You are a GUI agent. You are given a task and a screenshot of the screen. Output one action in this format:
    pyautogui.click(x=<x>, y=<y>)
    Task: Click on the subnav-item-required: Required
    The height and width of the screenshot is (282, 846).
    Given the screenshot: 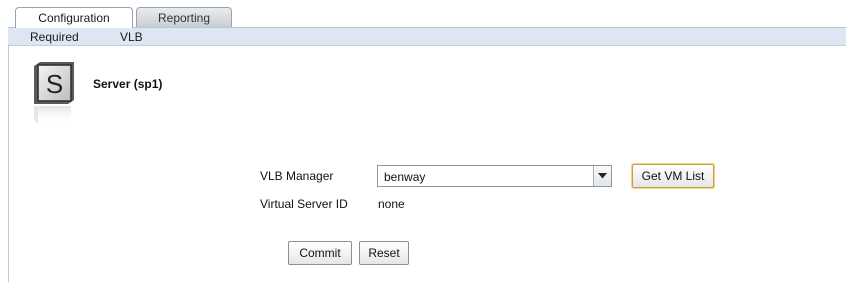 What is the action you would take?
    pyautogui.click(x=54, y=37)
    